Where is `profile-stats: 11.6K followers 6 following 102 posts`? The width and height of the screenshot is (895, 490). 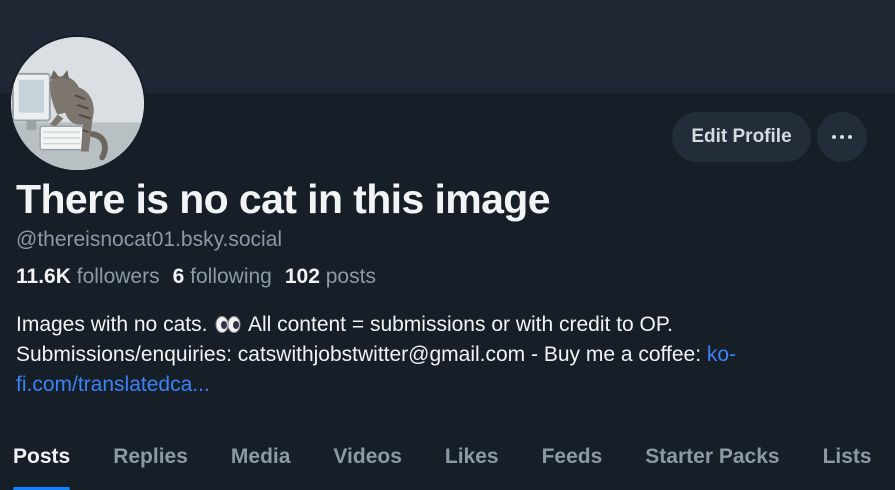
profile-stats: 11.6K followers 6 following 102 posts is located at coordinates (196, 277).